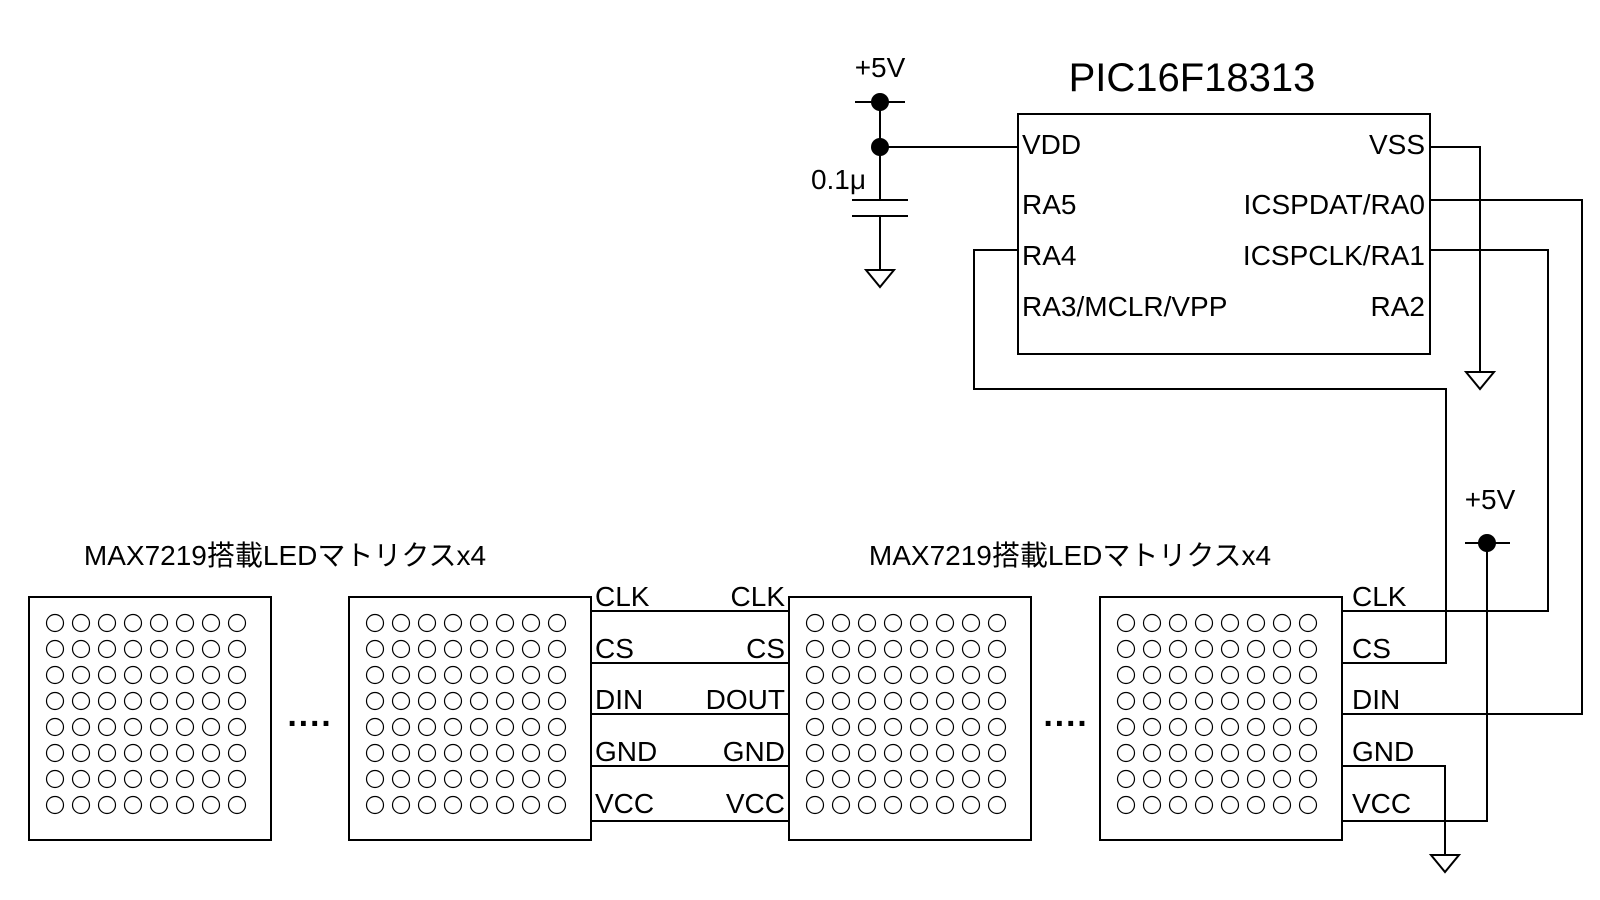 The image size is (1600, 900). Describe the element at coordinates (1490, 499) in the screenshot. I see `vcc-right-label: +5V` at that location.